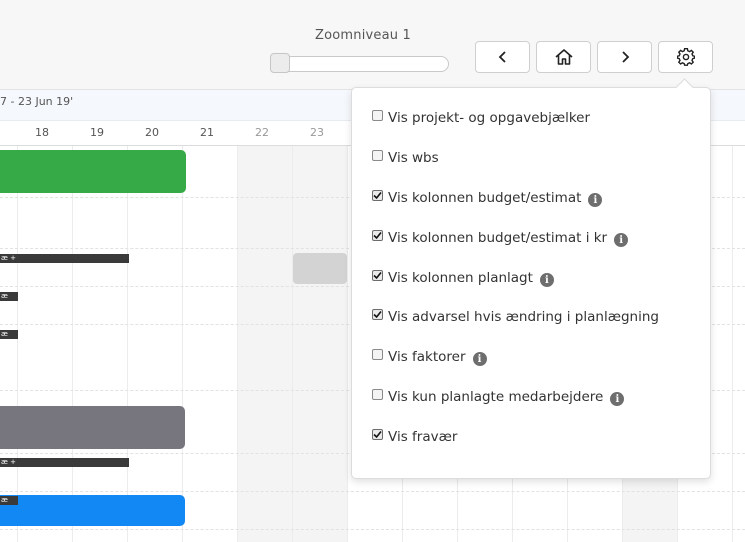 The image size is (745, 542). I want to click on home-button, so click(563, 57).